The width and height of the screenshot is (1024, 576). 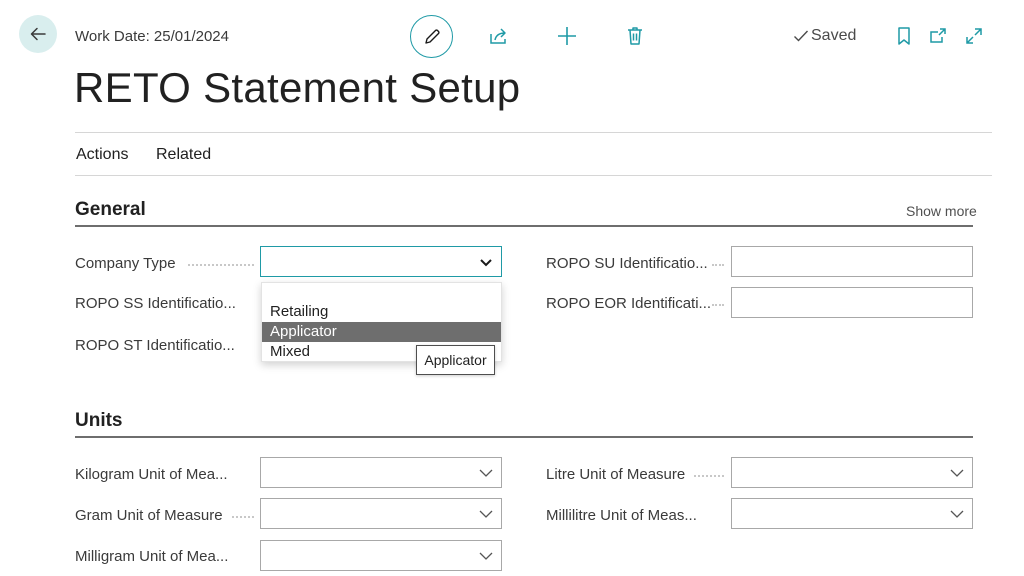 I want to click on ropo-eor-identification-field, so click(x=852, y=302).